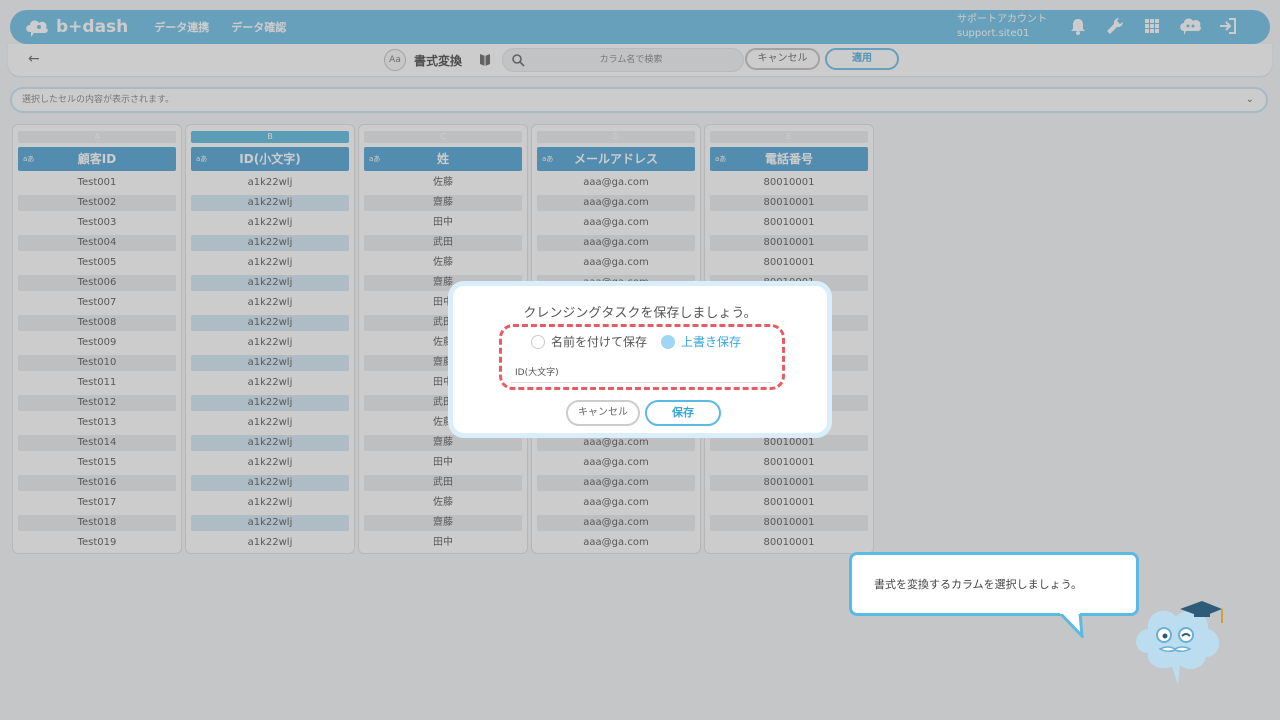 The height and width of the screenshot is (720, 1280). I want to click on dialog-cancel-button: キャンセル, so click(603, 413).